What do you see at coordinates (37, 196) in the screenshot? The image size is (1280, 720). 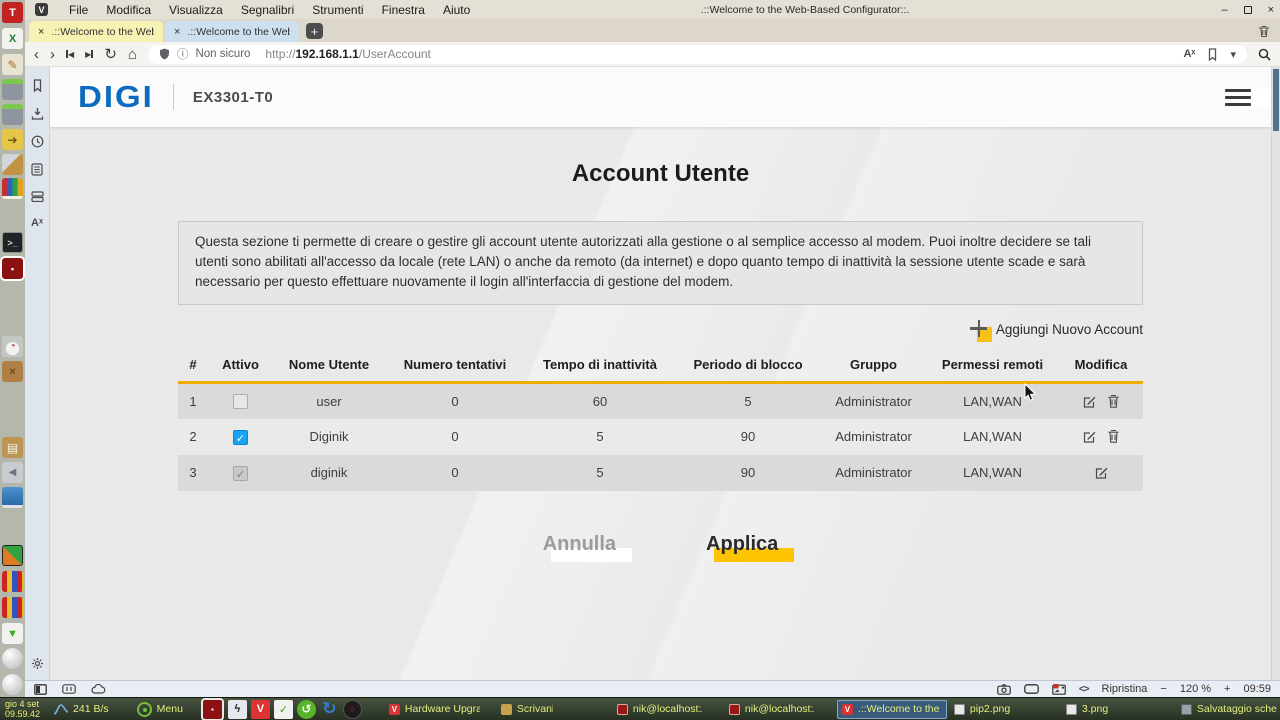 I see `cards-panel-icon` at bounding box center [37, 196].